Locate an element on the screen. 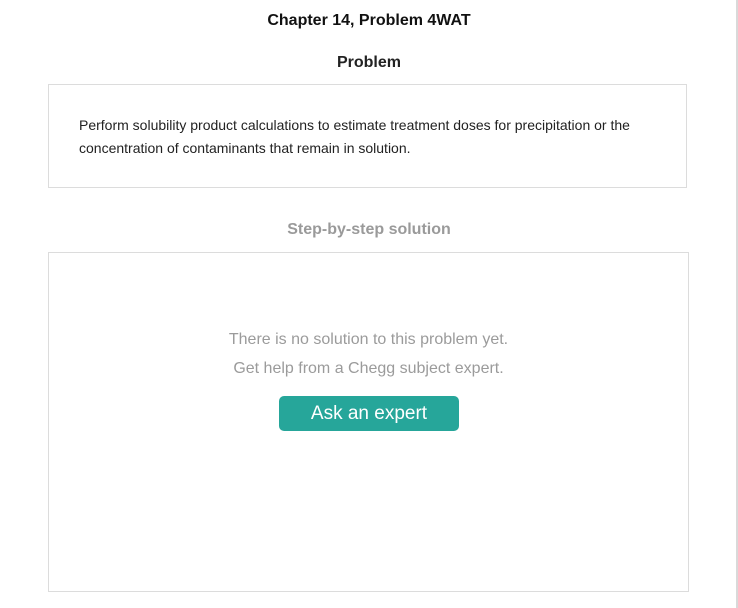 The width and height of the screenshot is (738, 608). ask-expert-button: Ask an expert is located at coordinates (369, 413).